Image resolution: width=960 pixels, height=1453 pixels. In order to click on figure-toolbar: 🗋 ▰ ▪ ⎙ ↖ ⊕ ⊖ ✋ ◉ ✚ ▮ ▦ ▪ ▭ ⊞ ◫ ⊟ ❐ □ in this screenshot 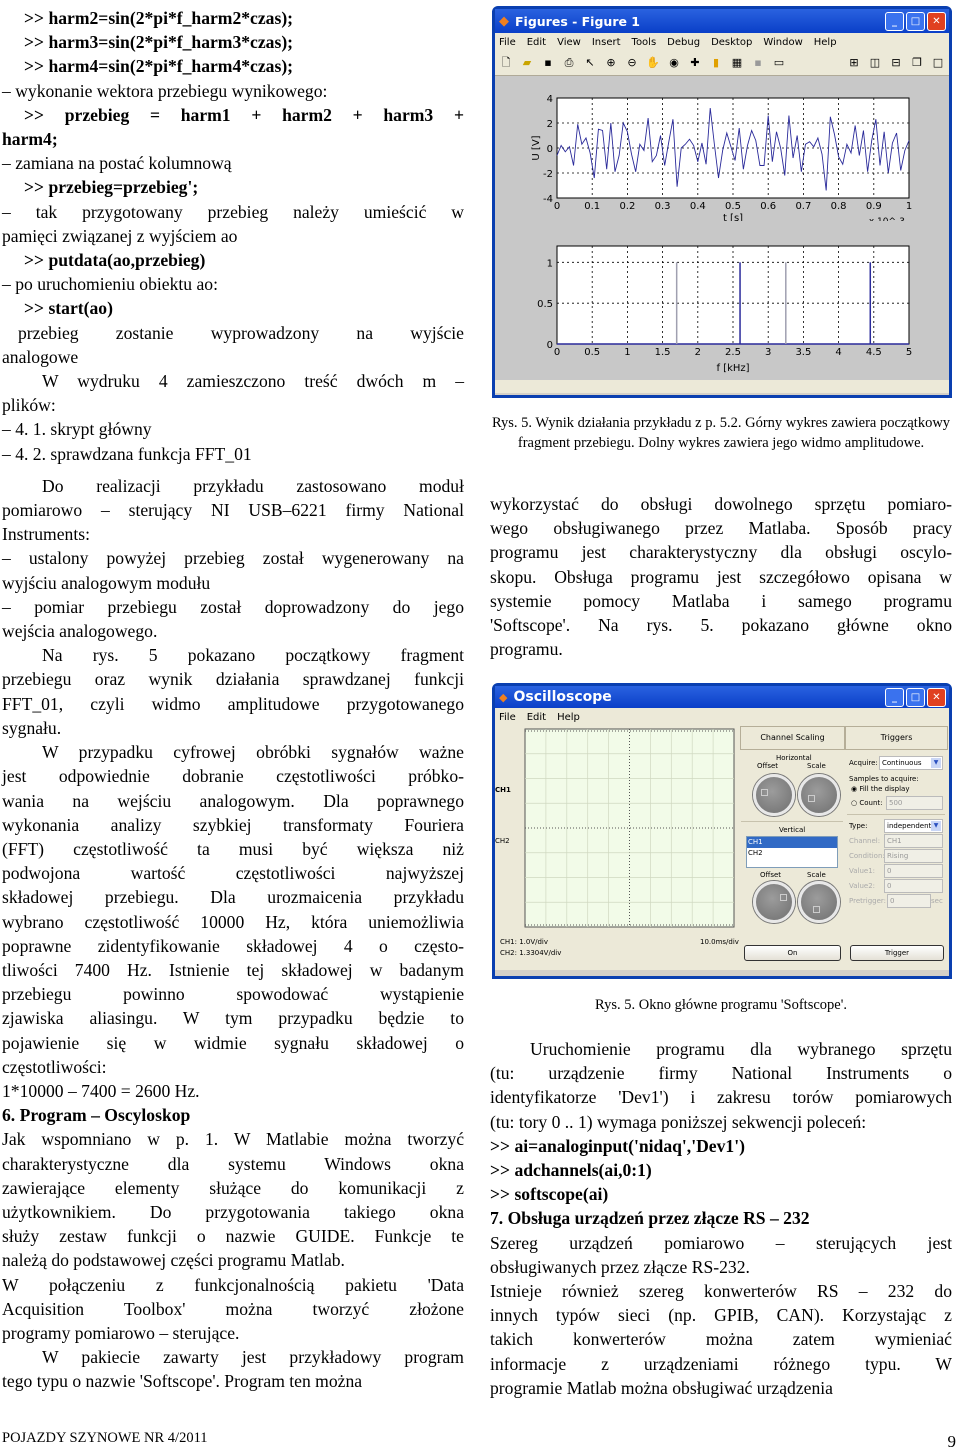, I will do `click(722, 63)`.